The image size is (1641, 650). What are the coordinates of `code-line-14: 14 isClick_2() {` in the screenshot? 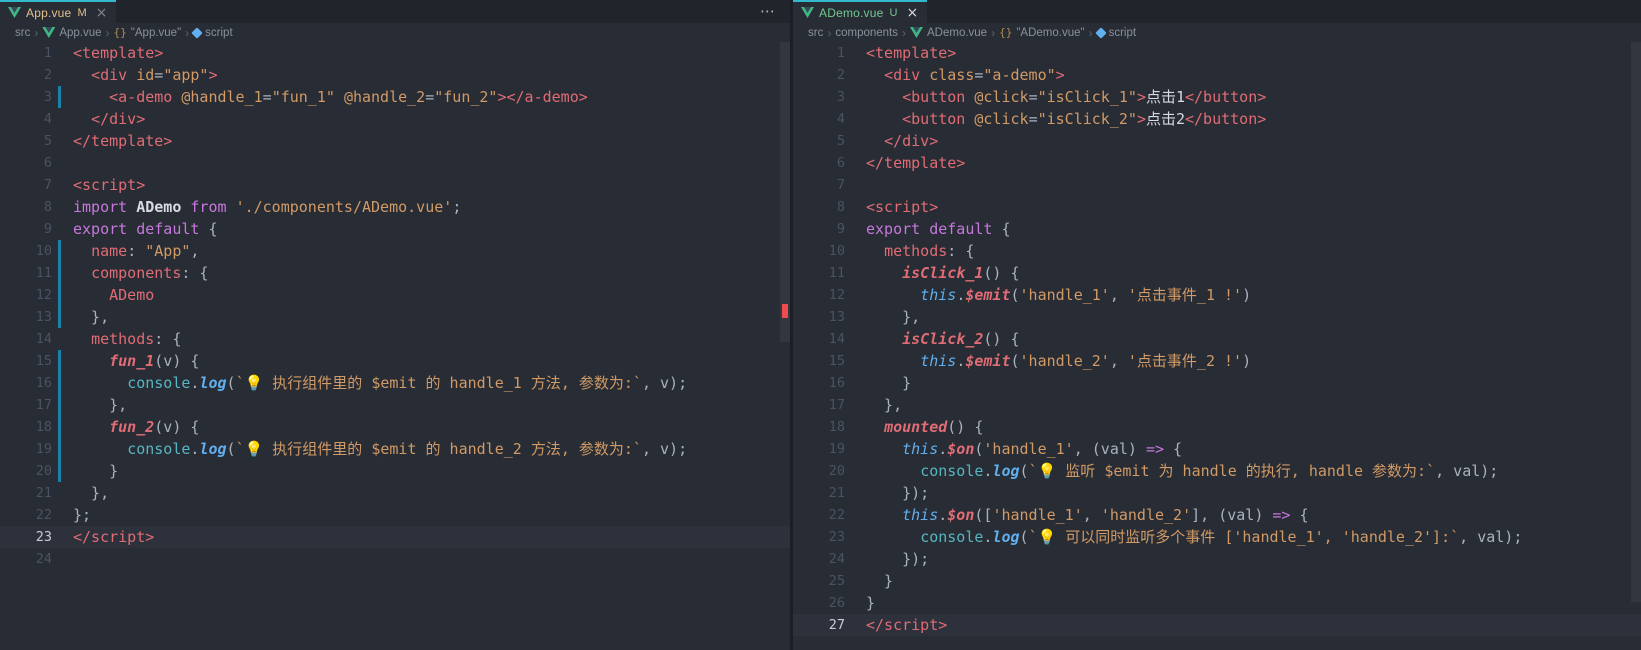 It's located at (1217, 339).